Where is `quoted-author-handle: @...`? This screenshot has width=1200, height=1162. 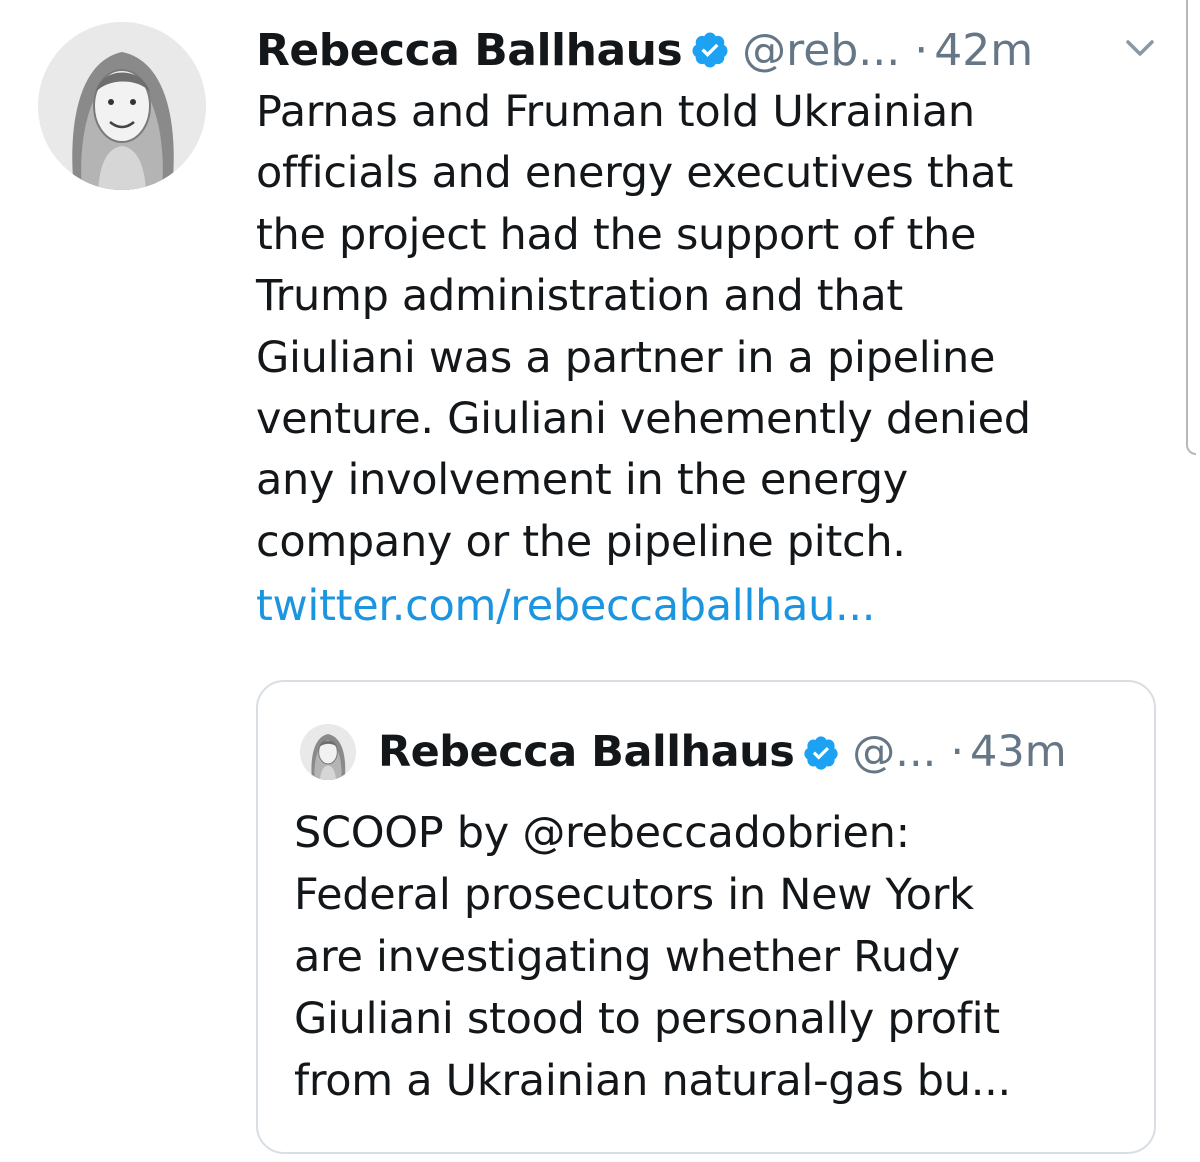 quoted-author-handle: @... is located at coordinates (894, 752).